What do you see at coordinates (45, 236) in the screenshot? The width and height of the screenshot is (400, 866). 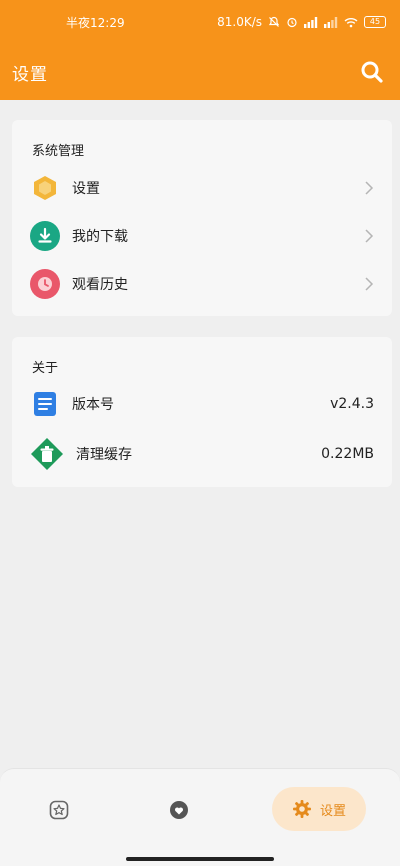 I see `download-icon` at bounding box center [45, 236].